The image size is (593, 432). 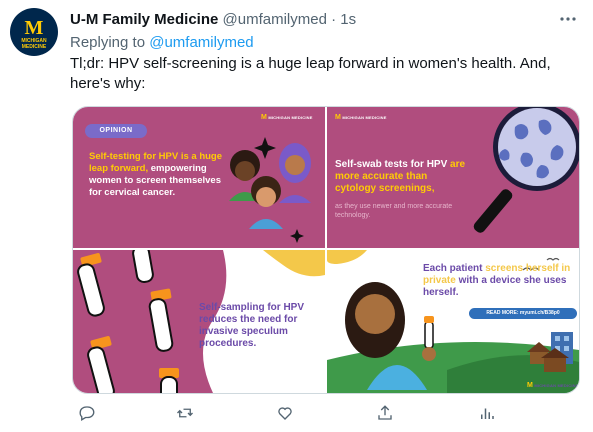 What do you see at coordinates (34, 28) in the screenshot?
I see `logo-letter: M` at bounding box center [34, 28].